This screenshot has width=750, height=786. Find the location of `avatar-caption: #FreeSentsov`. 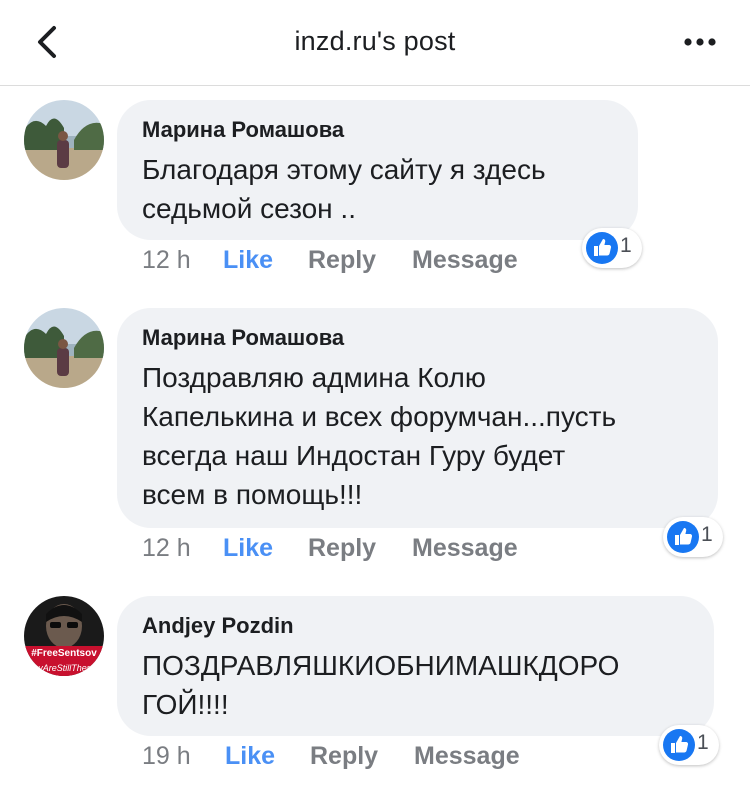

avatar-caption: #FreeSentsov is located at coordinates (64, 653).